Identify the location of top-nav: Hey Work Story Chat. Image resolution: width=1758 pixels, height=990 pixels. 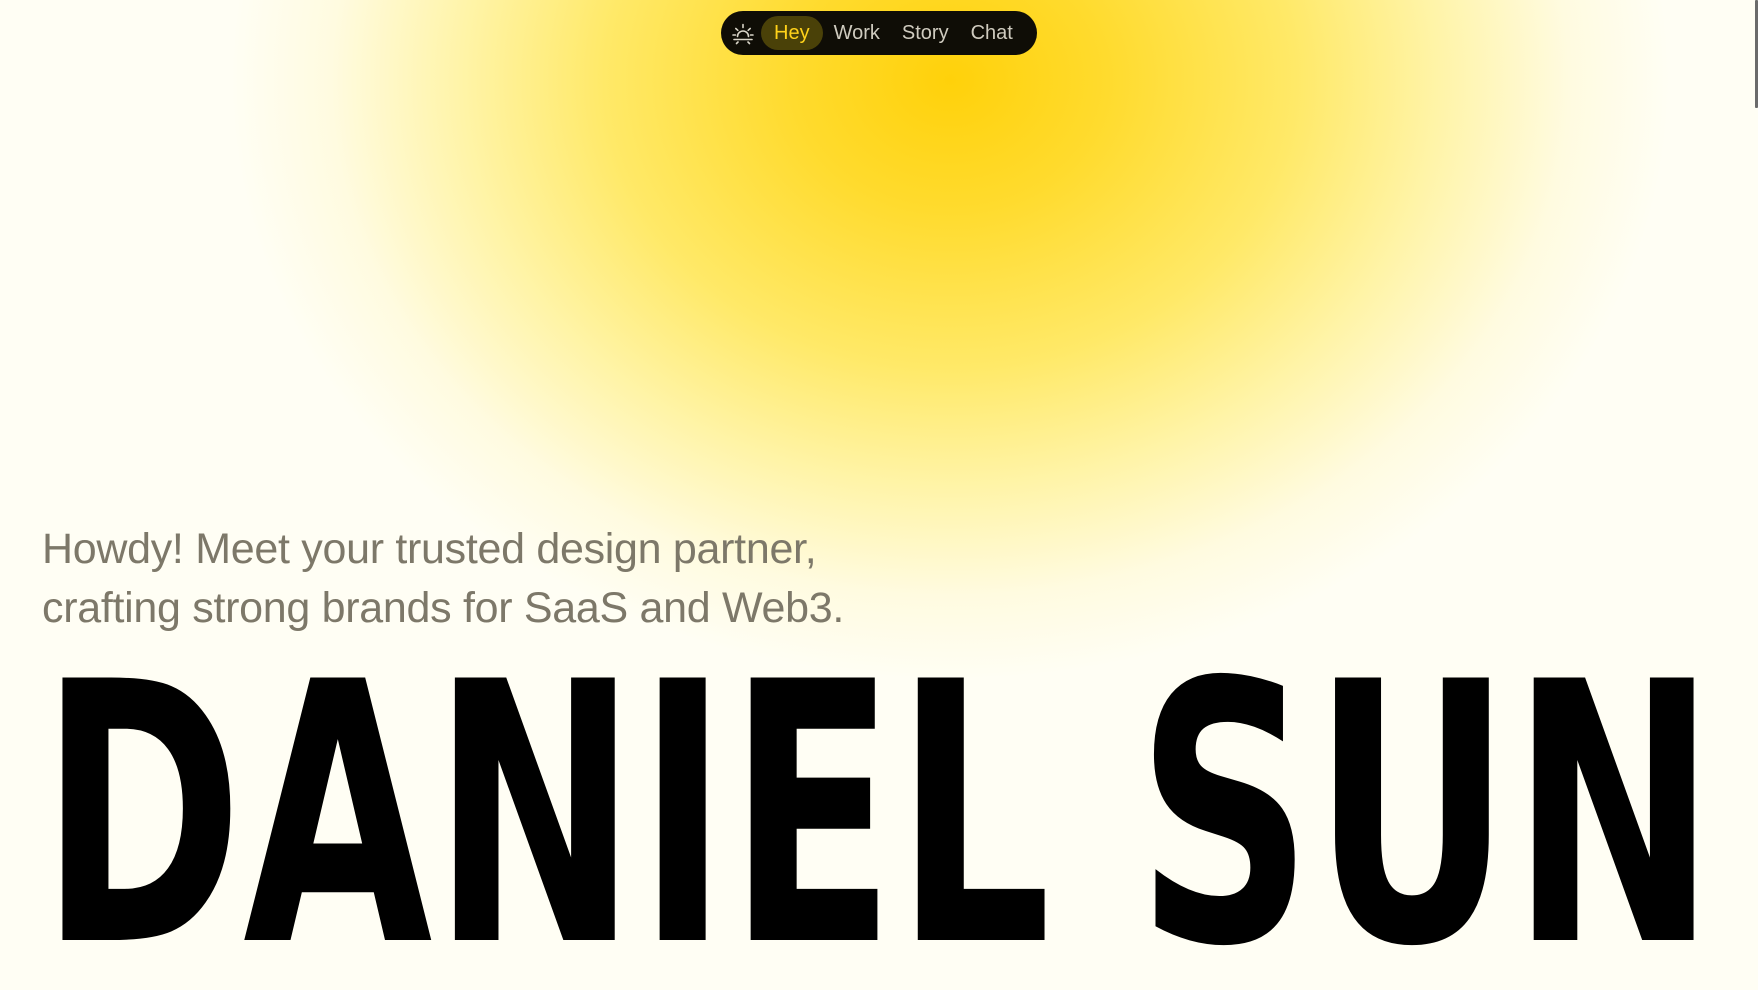
(879, 33).